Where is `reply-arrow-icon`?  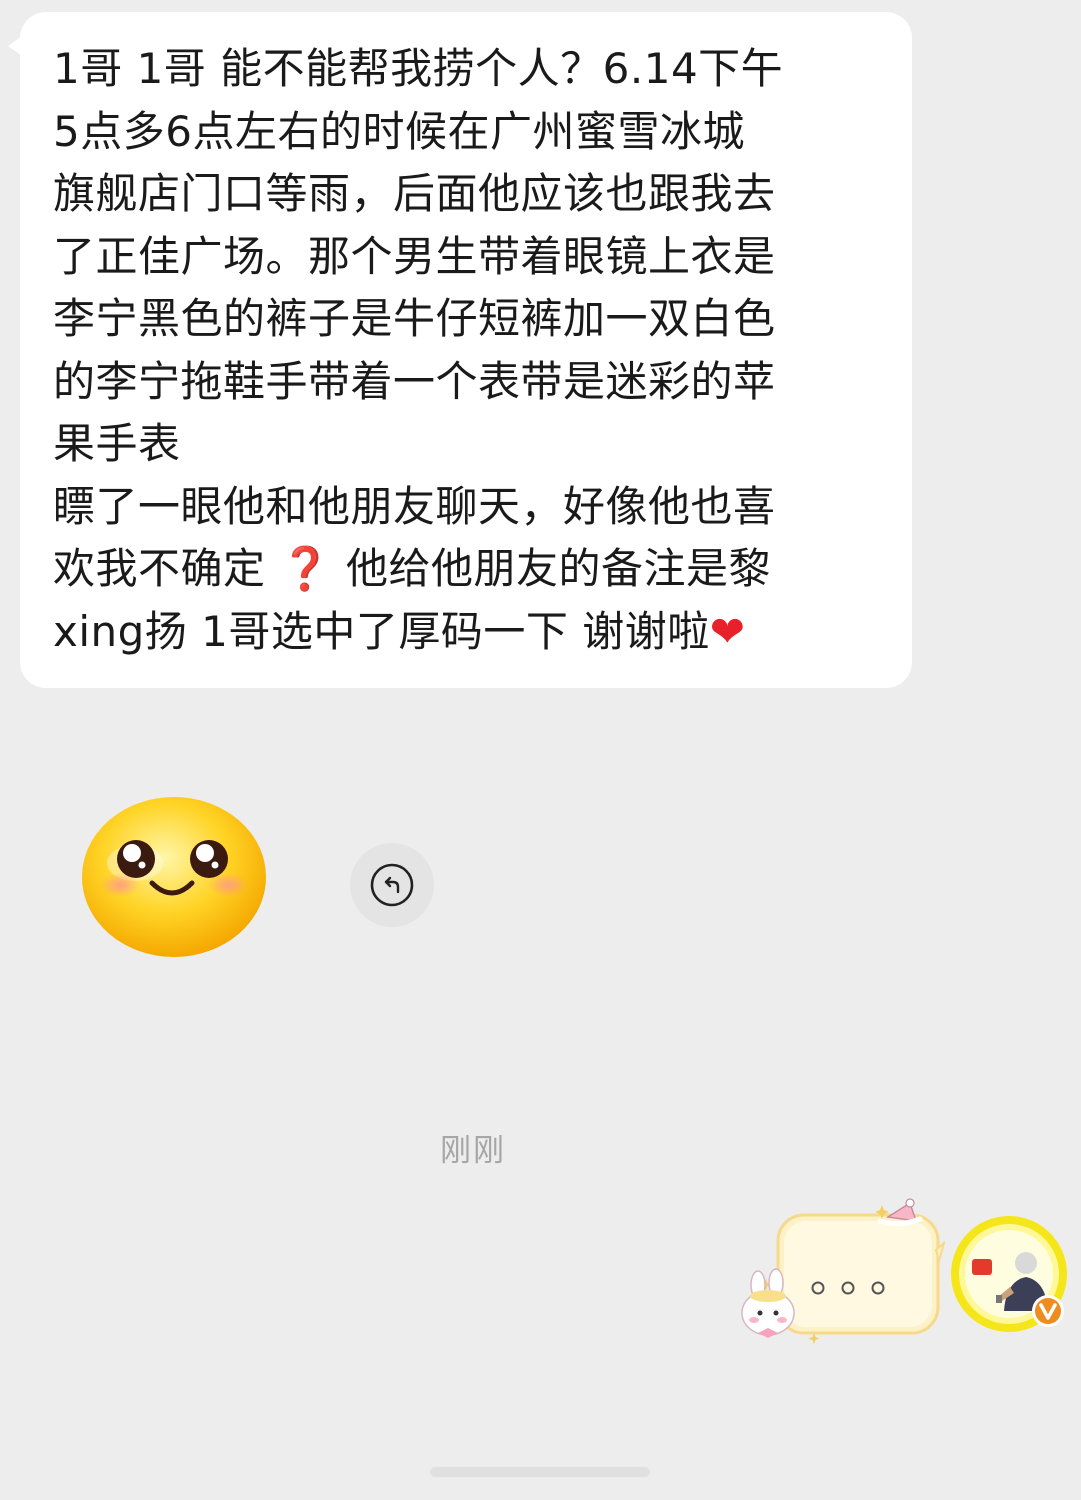
reply-arrow-icon is located at coordinates (392, 885).